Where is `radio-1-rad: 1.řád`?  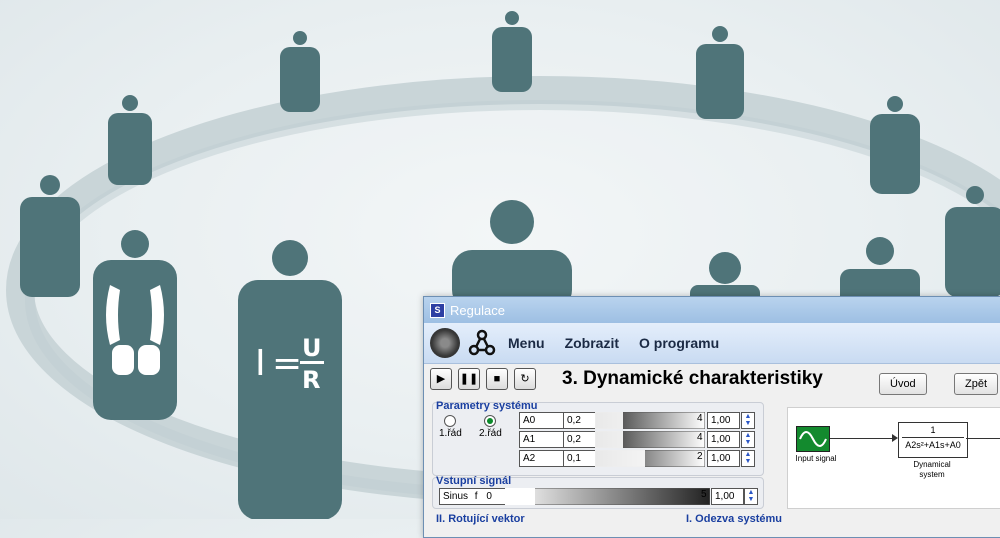 radio-1-rad: 1.řád is located at coordinates (450, 427).